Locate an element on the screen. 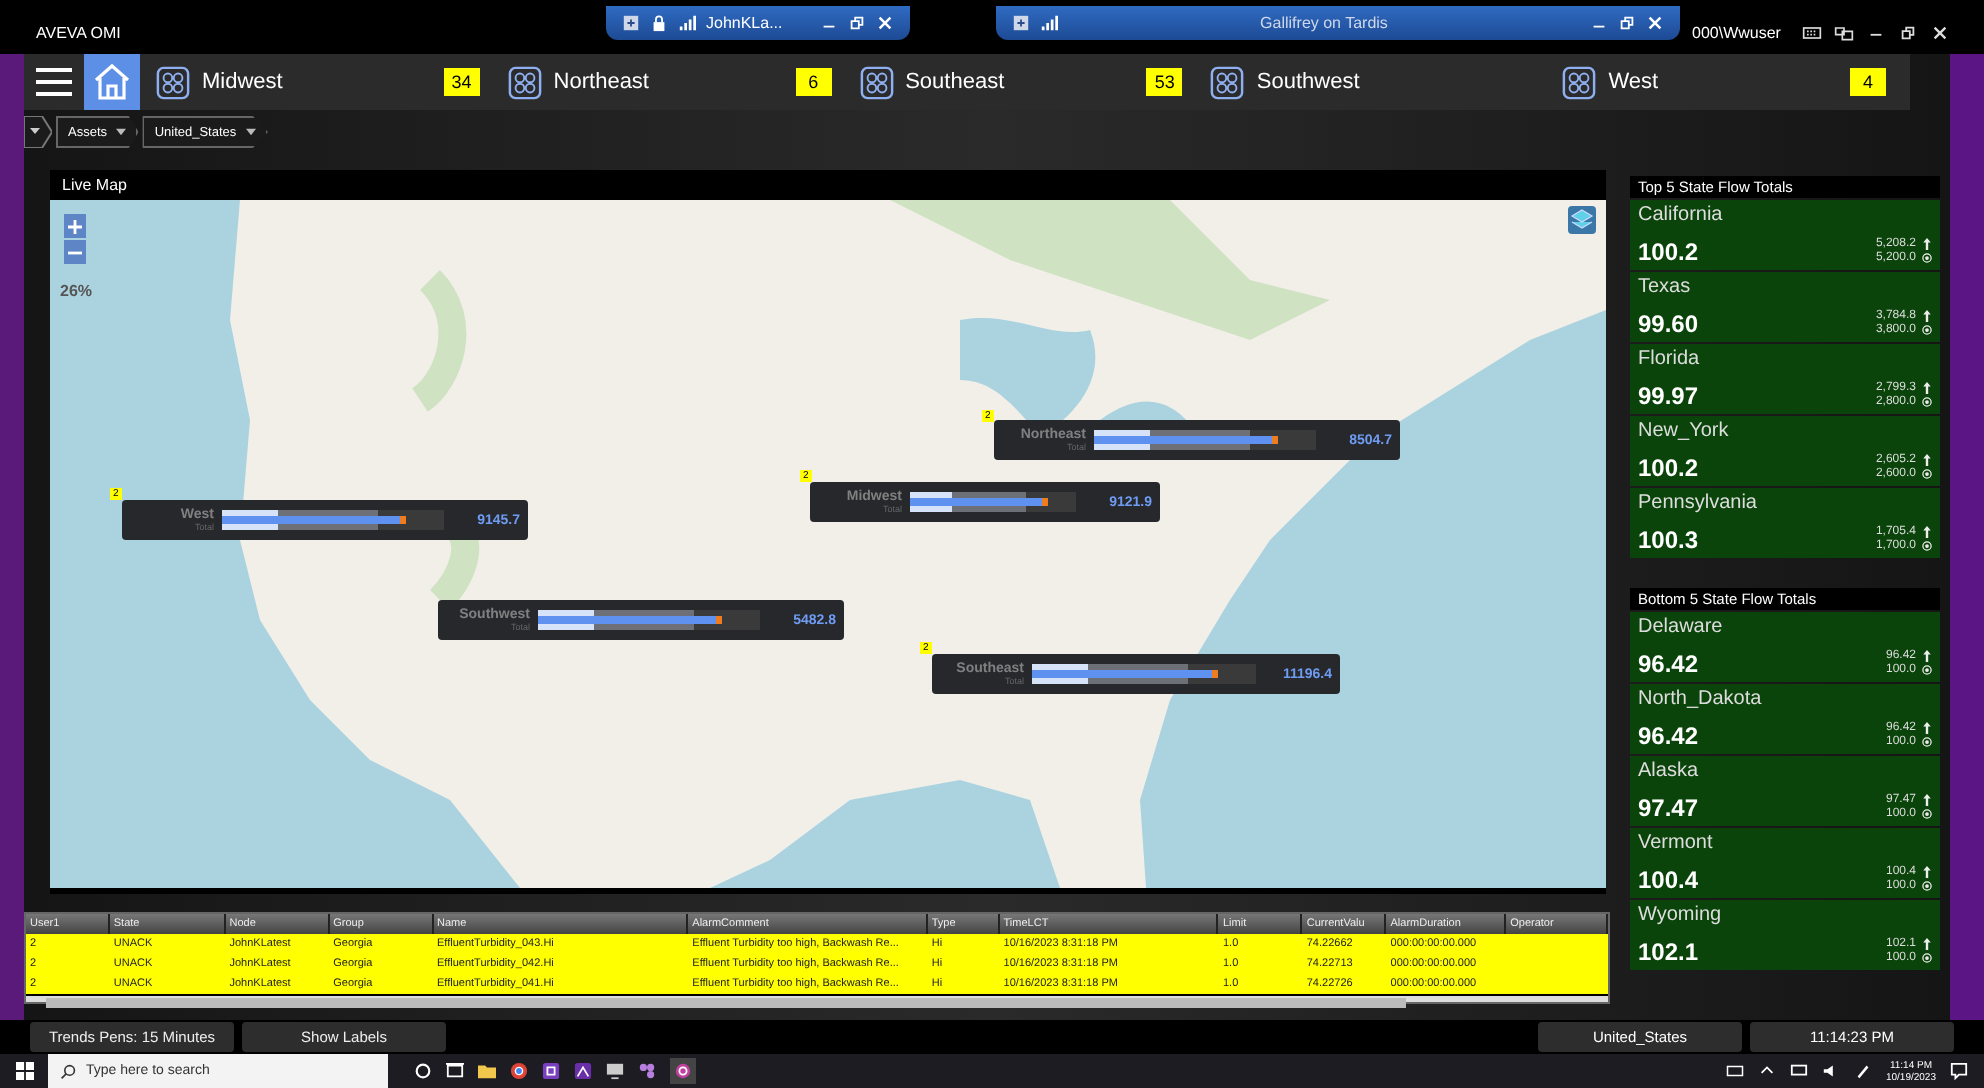  state-value: 100.4 is located at coordinates (1669, 880).